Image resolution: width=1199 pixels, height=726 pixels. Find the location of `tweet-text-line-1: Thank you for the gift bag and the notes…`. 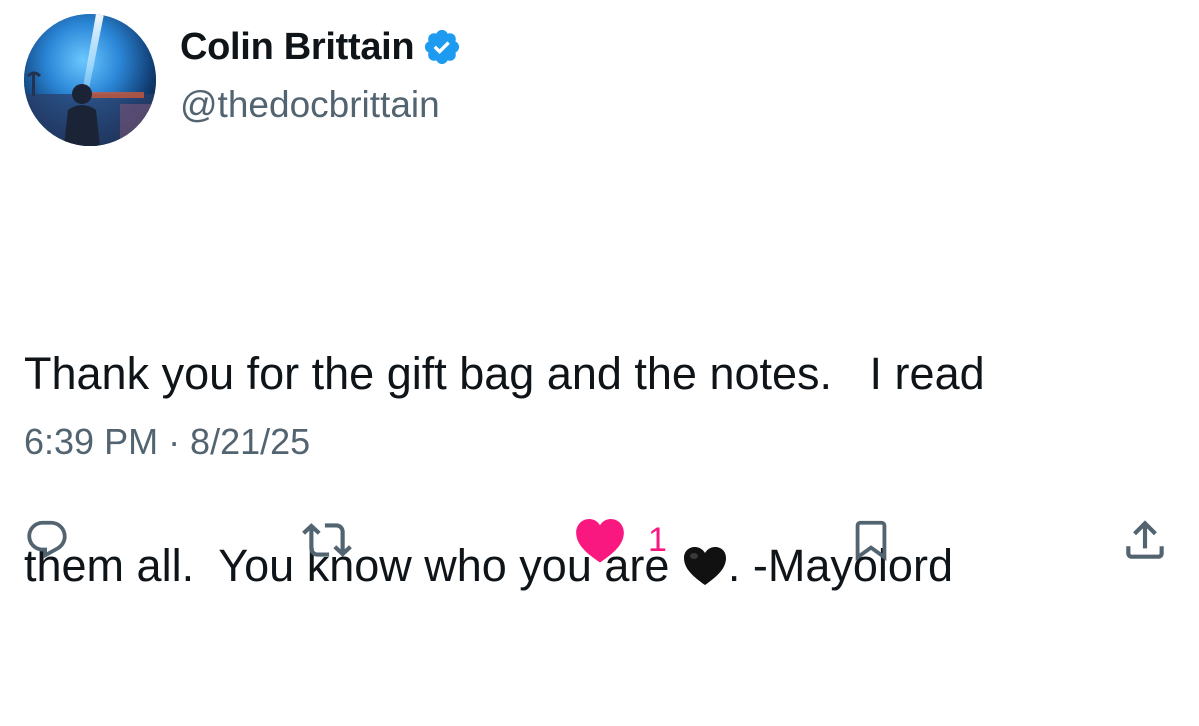

tweet-text-line-1: Thank you for the gift bag and the notes… is located at coordinates (504, 373).